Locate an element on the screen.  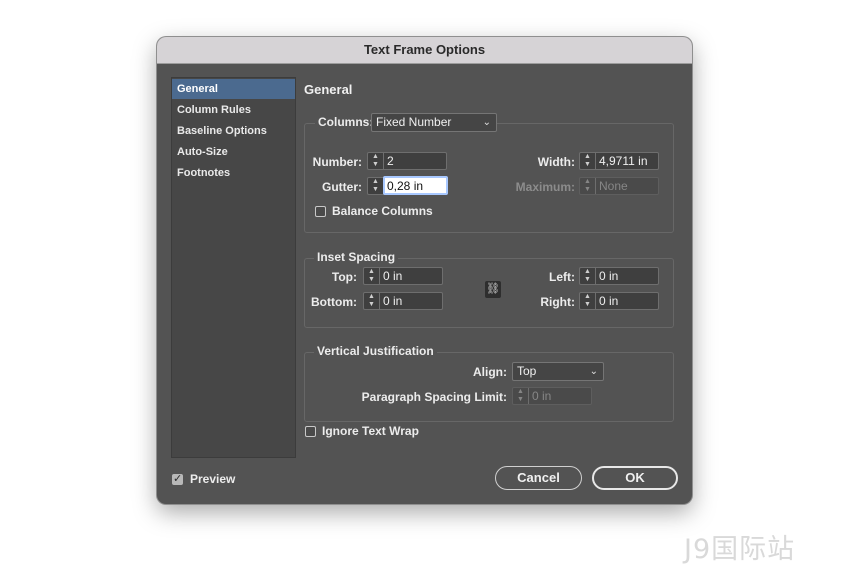
inset-left-value: 0 in is located at coordinates (609, 276).